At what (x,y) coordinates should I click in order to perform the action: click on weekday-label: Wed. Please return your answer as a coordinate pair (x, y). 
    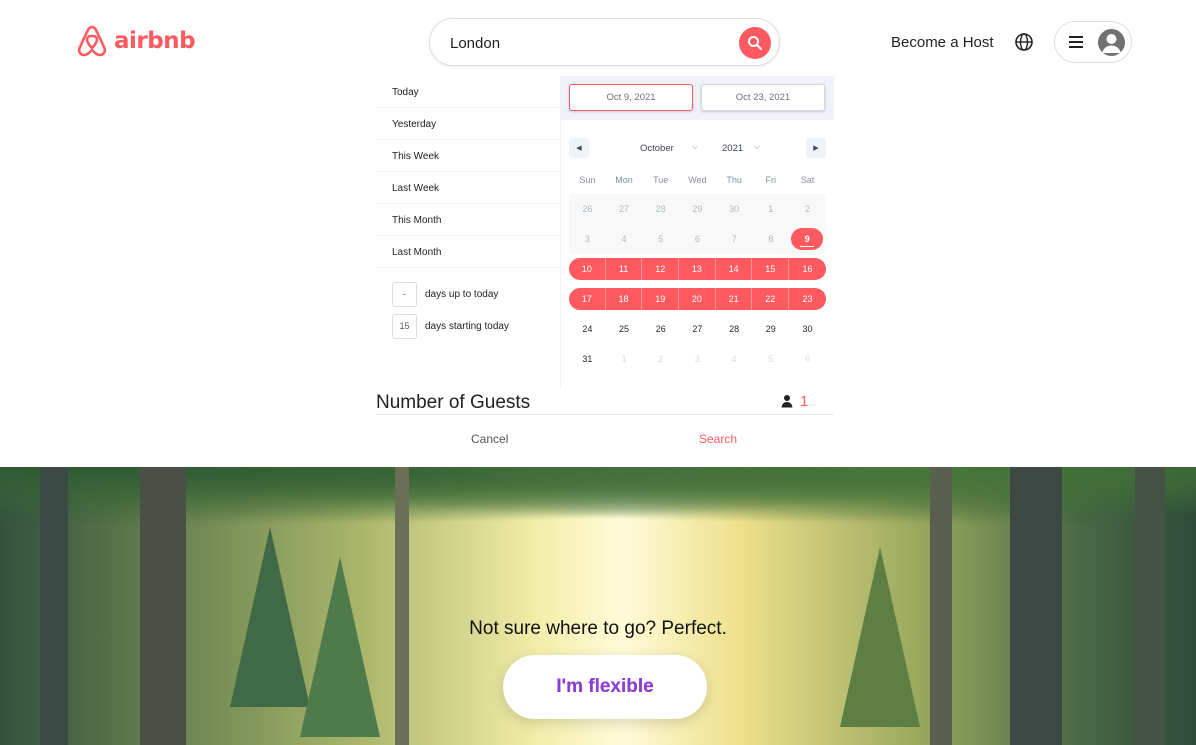
    Looking at the image, I should click on (697, 180).